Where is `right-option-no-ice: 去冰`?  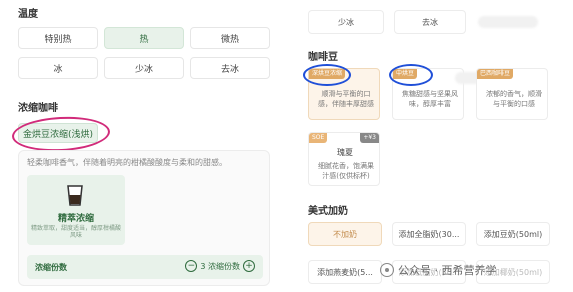
right-option-no-ice: 去冰 is located at coordinates (430, 22).